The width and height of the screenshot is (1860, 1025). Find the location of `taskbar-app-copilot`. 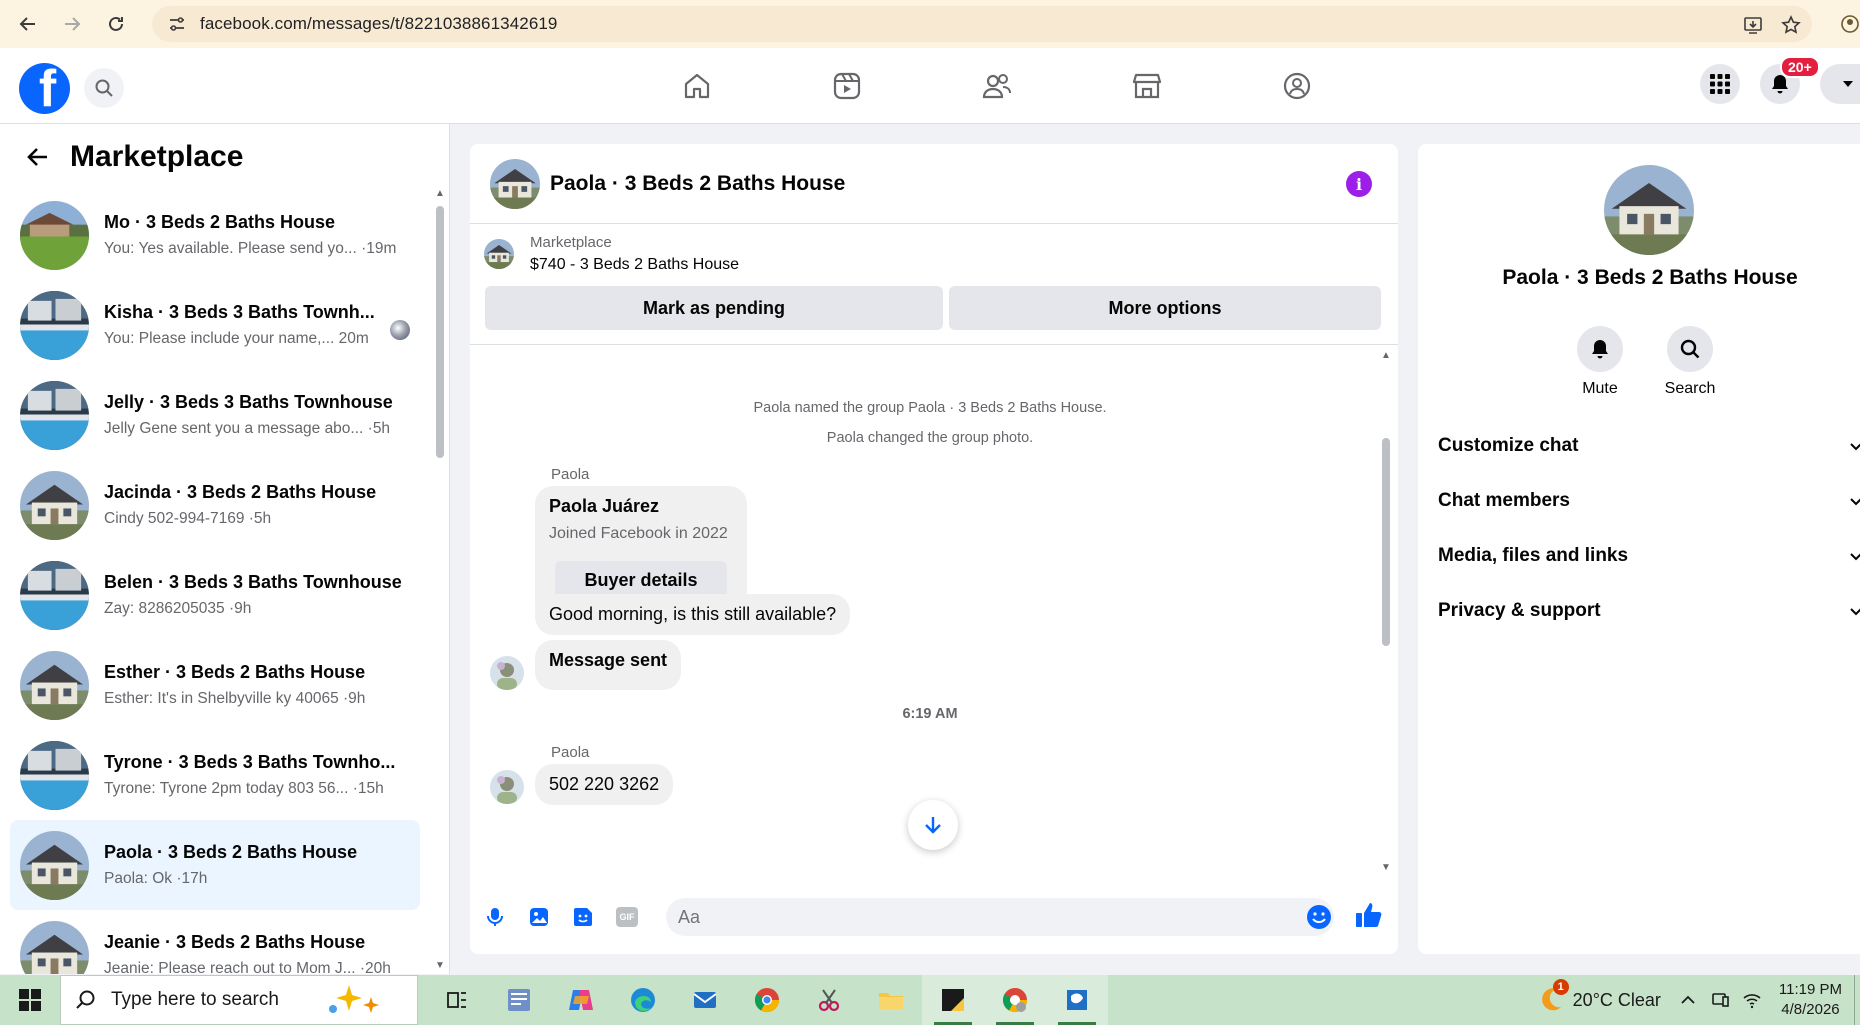

taskbar-app-copilot is located at coordinates (581, 1000).